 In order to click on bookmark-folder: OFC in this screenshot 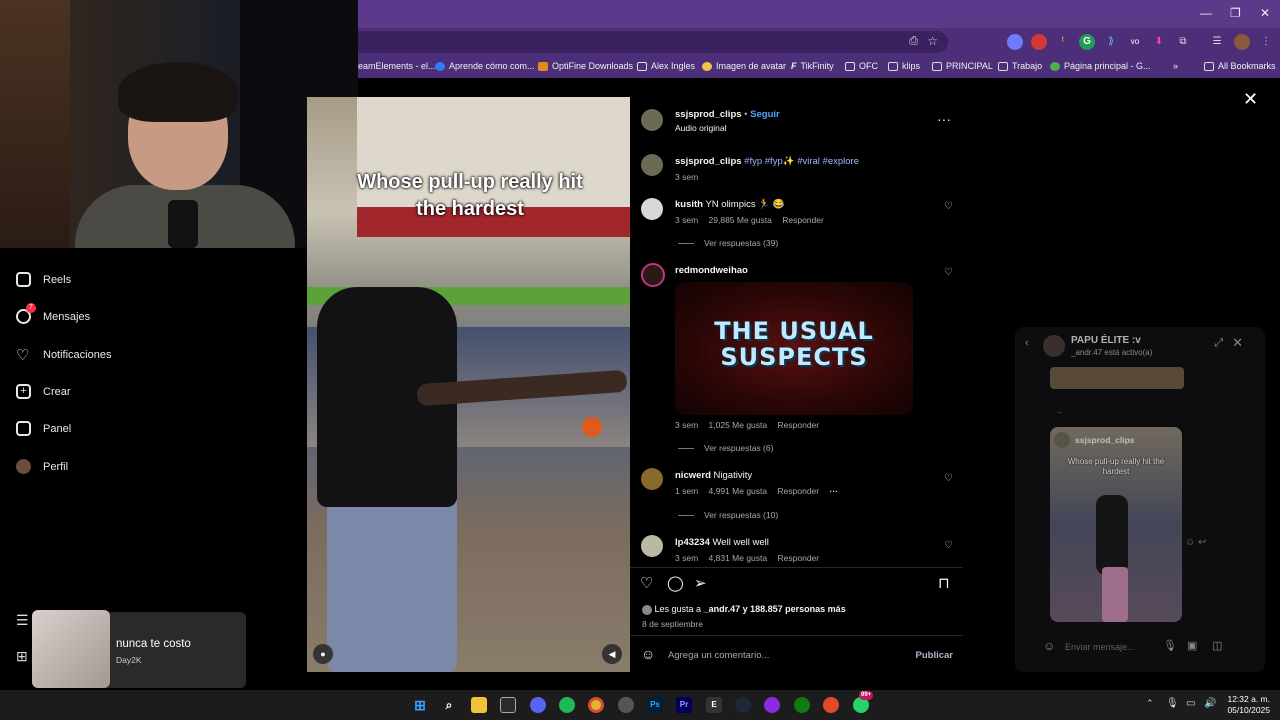, I will do `click(861, 66)`.